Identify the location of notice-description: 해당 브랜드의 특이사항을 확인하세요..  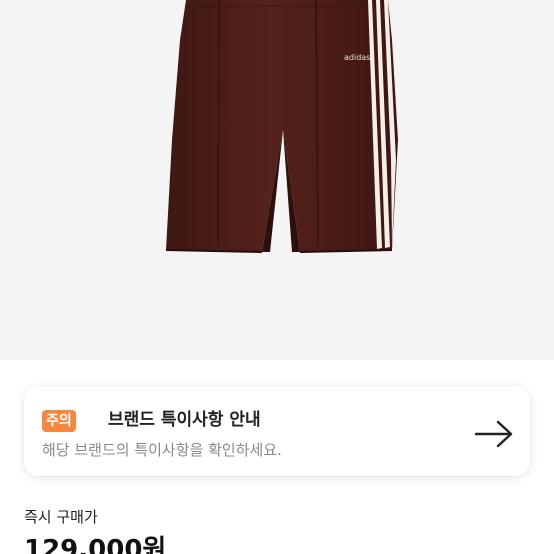
(162, 450).